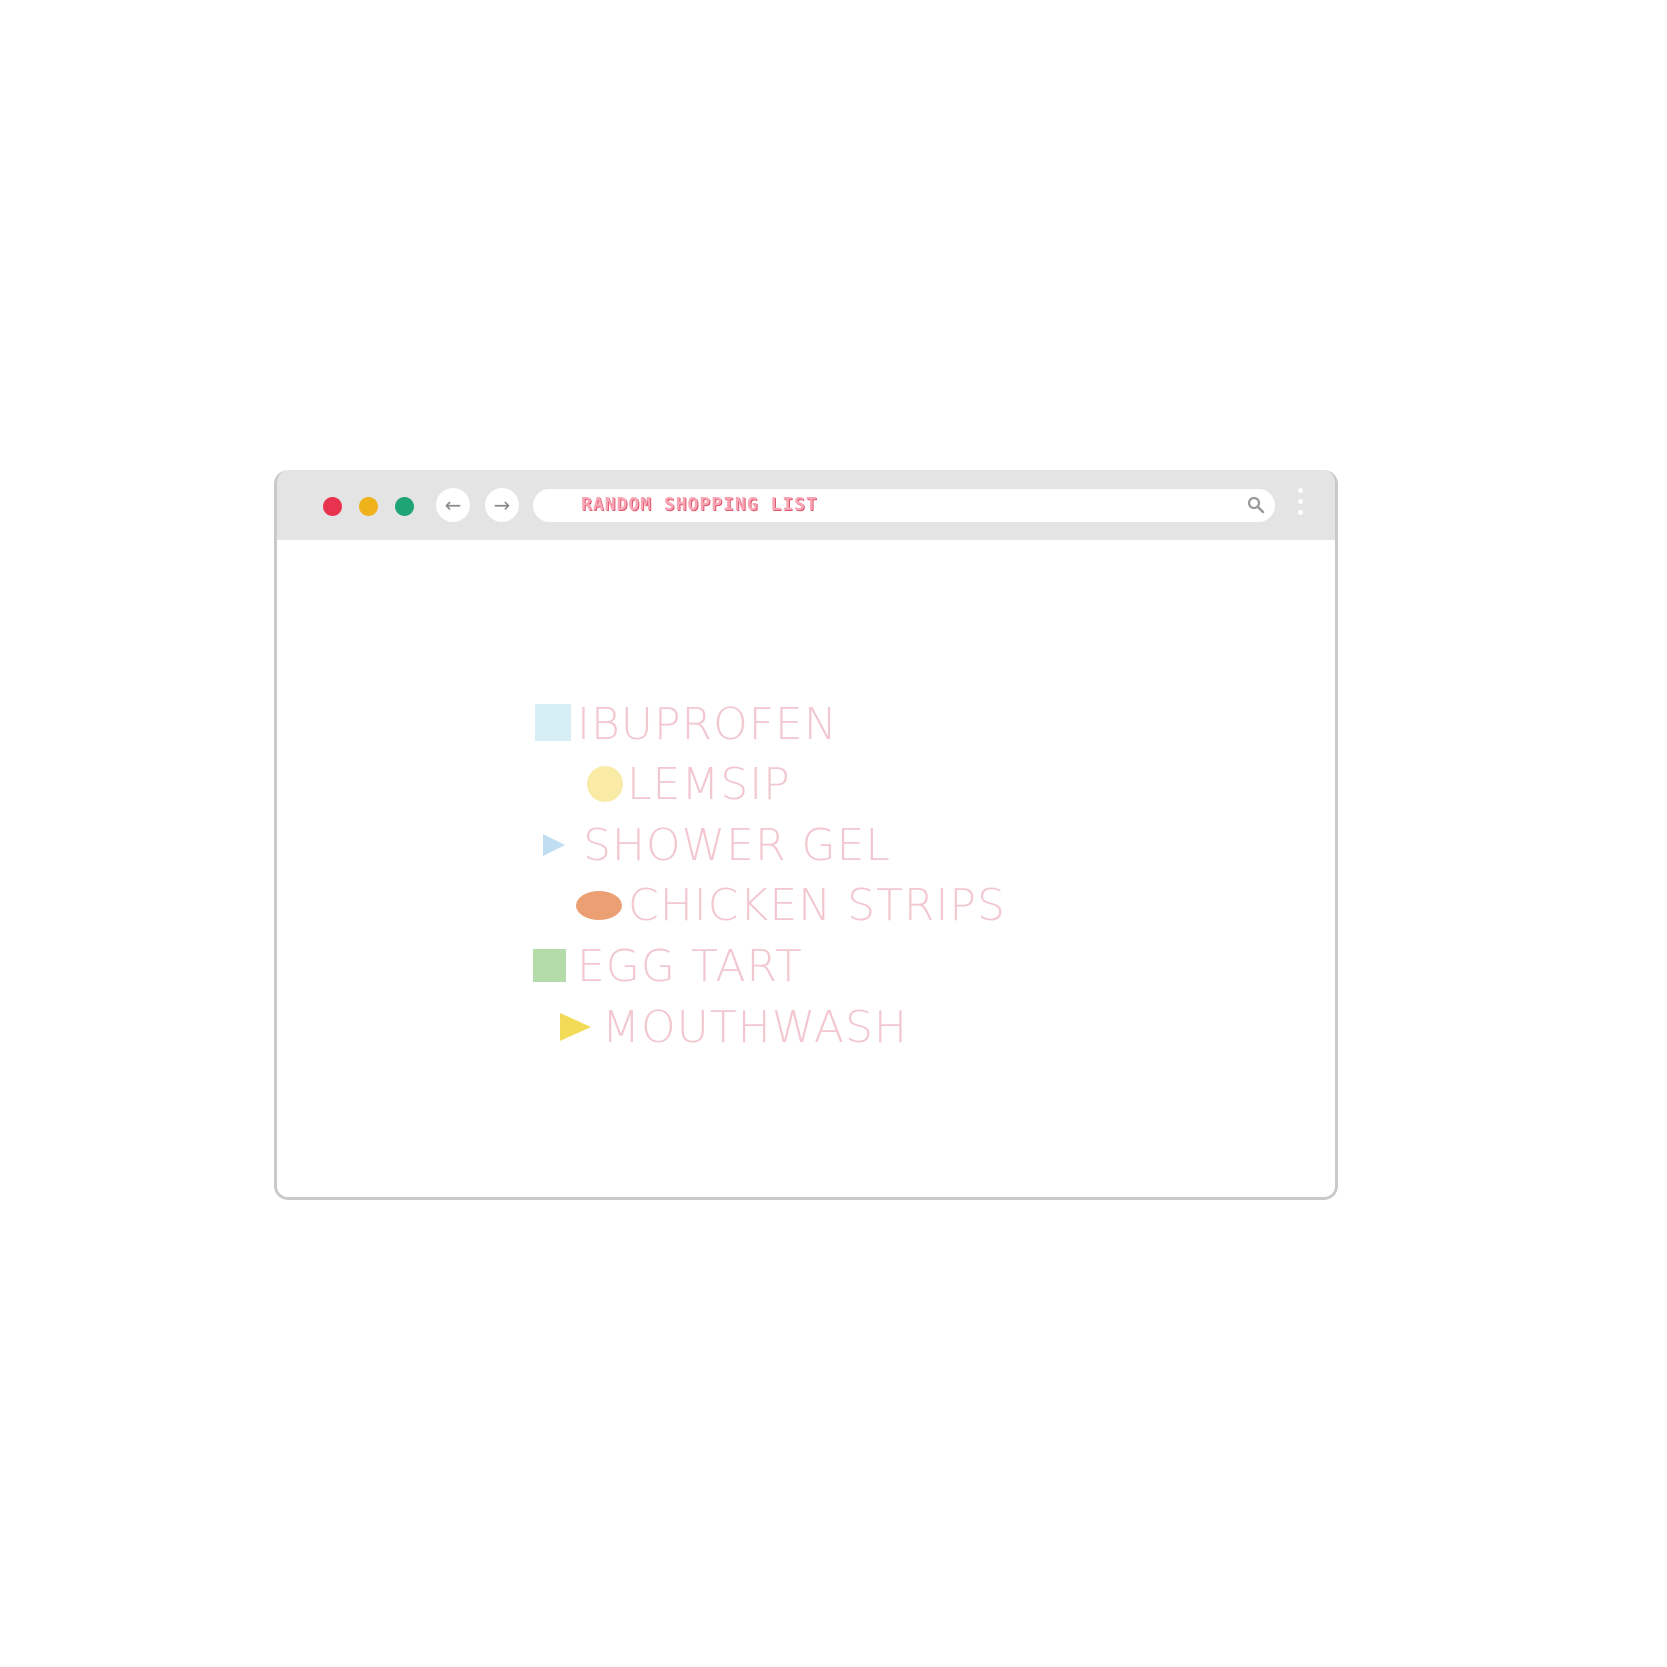 The image size is (1667, 1667). I want to click on address-bar-text: RANDOM SHOPPING LIST, so click(699, 504).